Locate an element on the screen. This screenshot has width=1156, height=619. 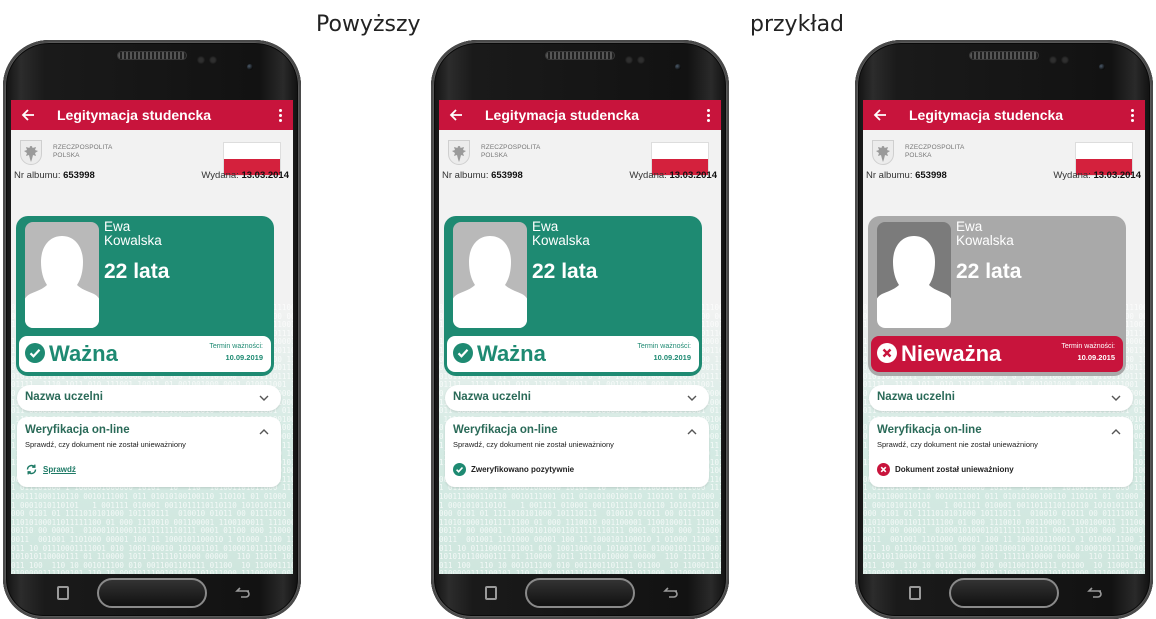
verification-result: Dokument został unieważniony is located at coordinates (945, 469).